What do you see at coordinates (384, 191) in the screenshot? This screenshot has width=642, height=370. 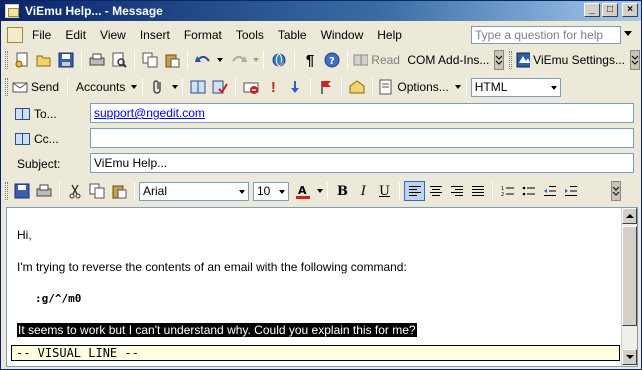 I see `underline-button: U` at bounding box center [384, 191].